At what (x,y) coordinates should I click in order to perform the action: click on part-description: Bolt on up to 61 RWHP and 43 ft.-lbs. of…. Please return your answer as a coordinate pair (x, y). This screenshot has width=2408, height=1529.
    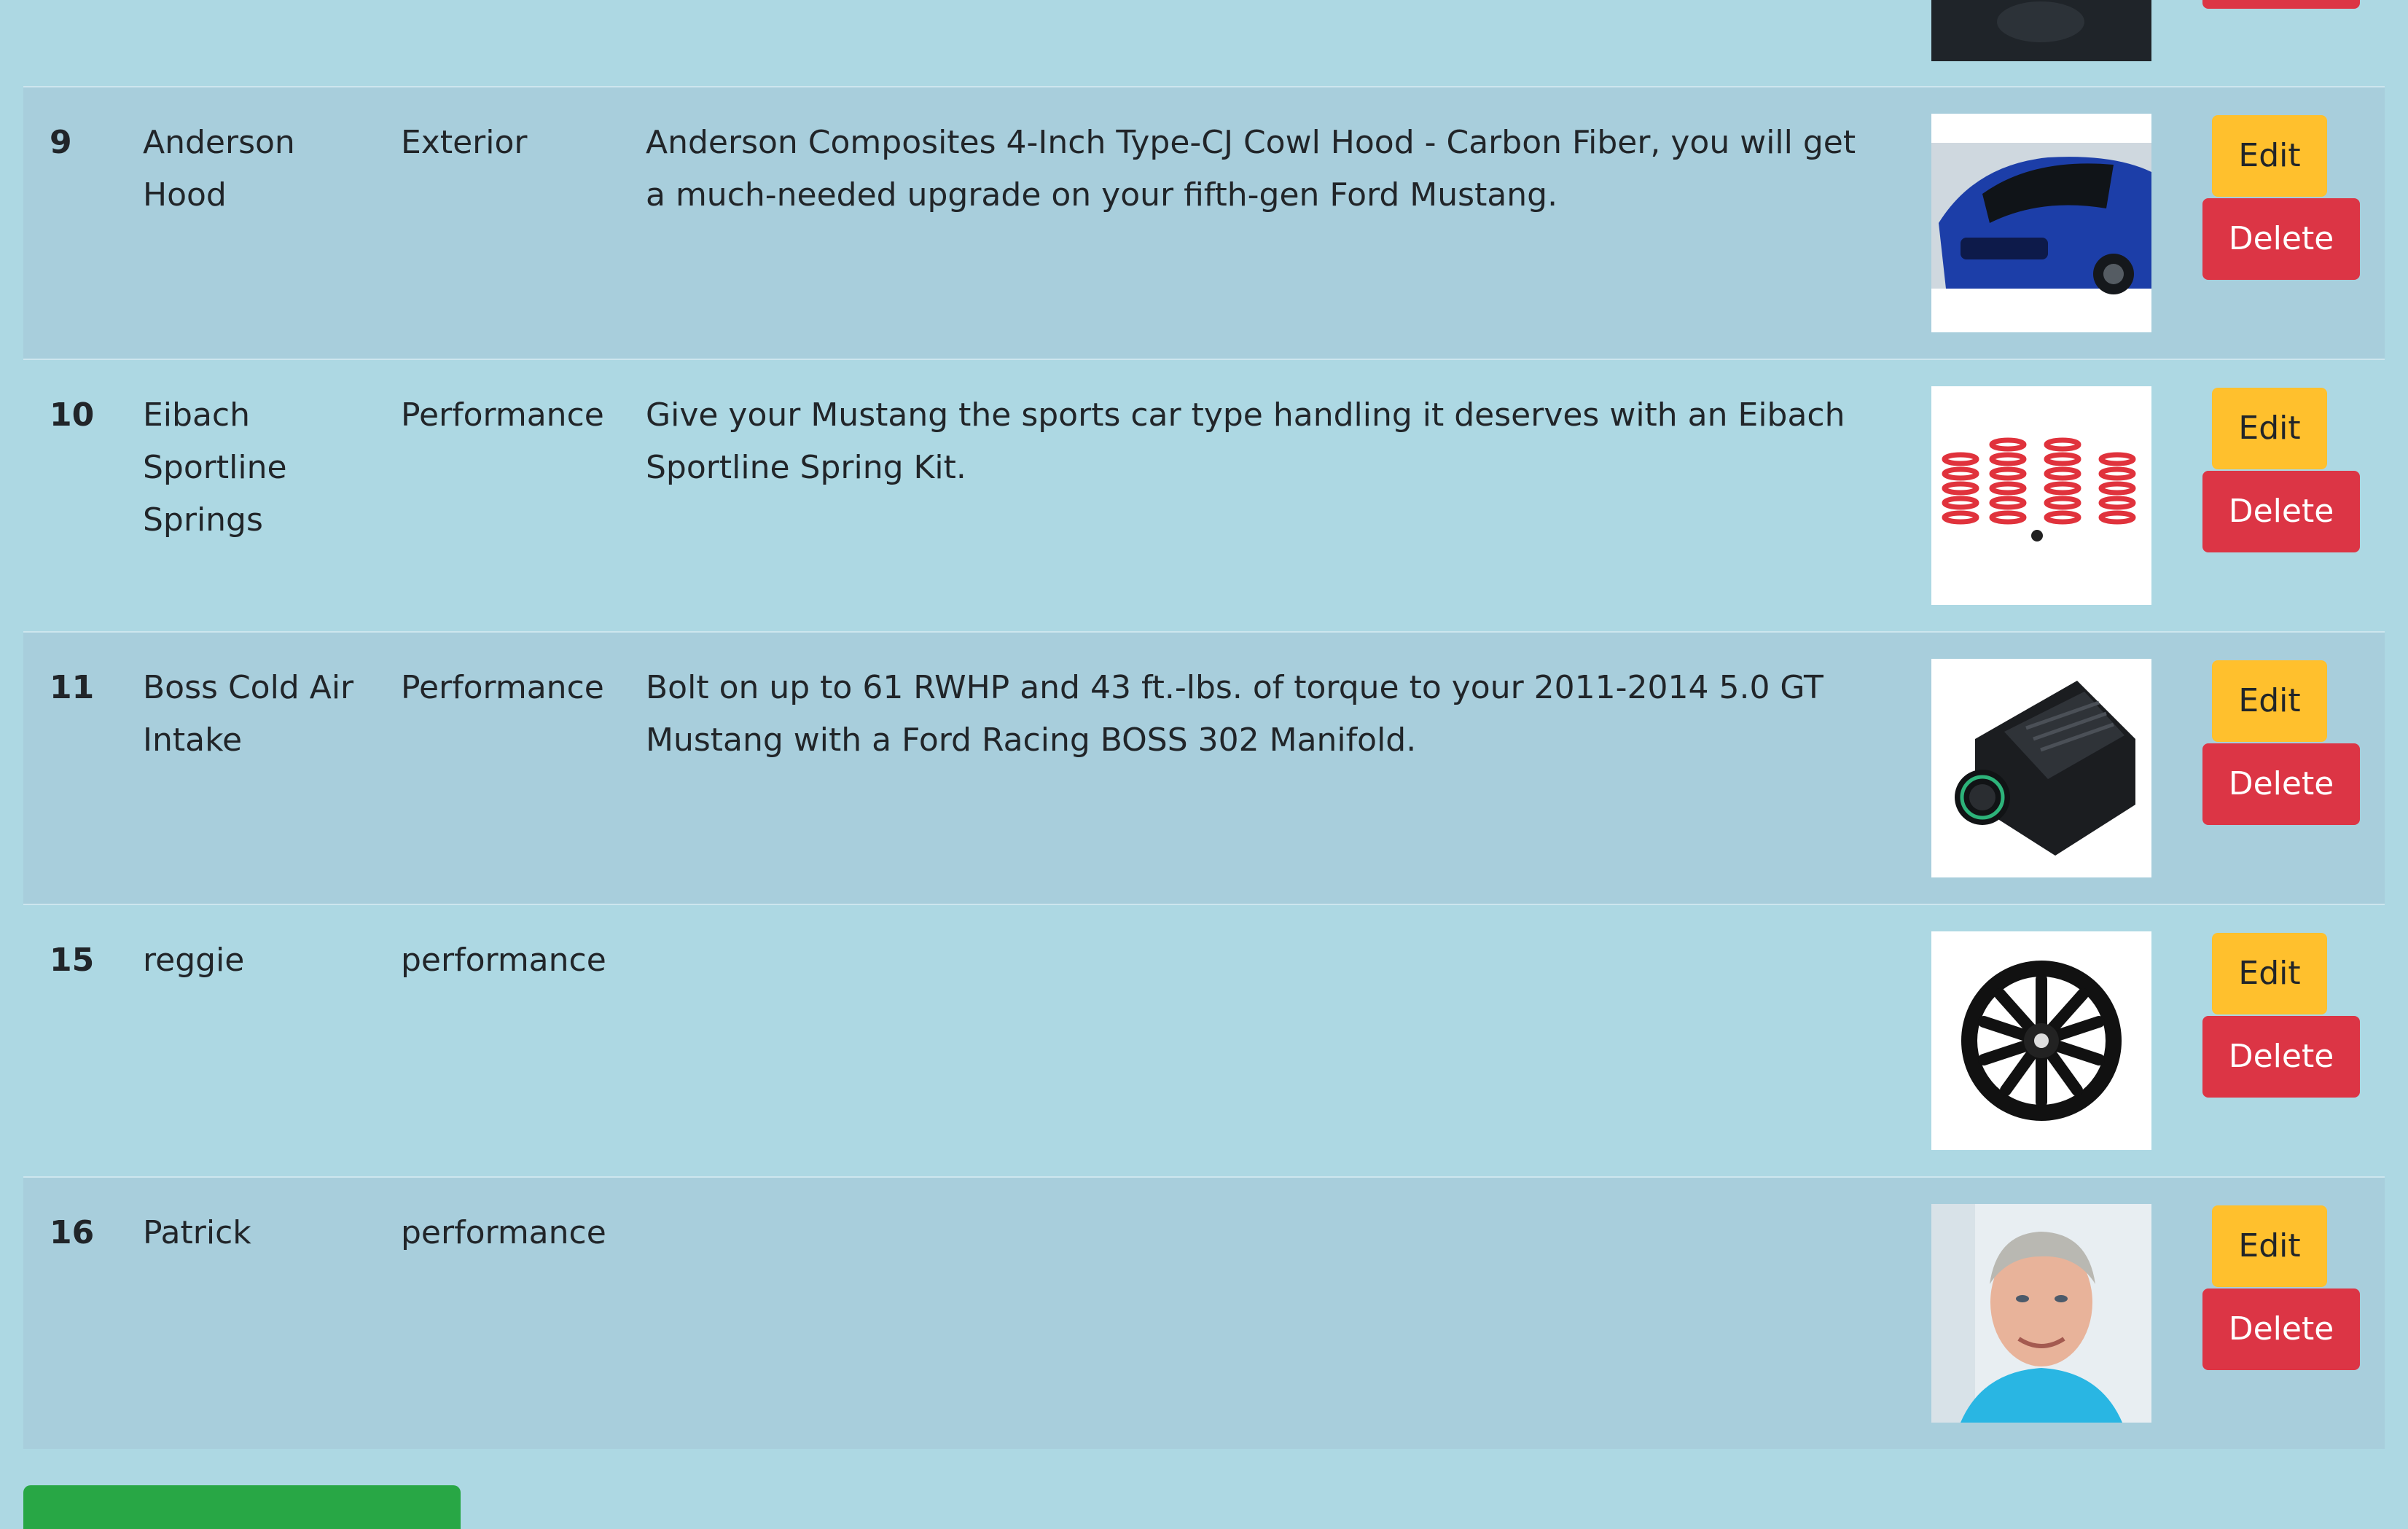
    Looking at the image, I should click on (1234, 714).